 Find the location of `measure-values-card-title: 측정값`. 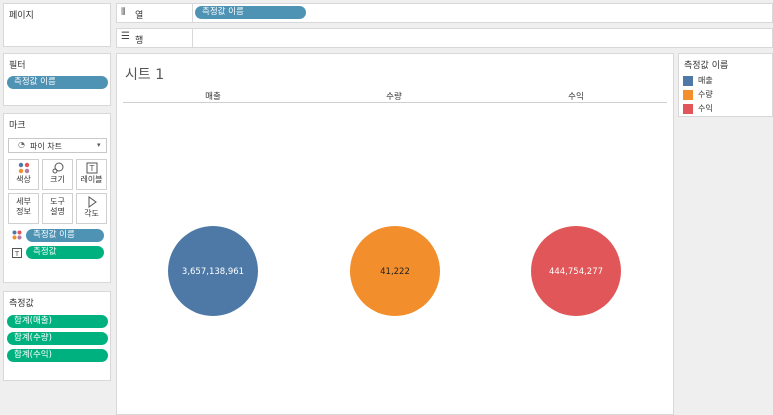

measure-values-card-title: 측정값 is located at coordinates (21, 304).